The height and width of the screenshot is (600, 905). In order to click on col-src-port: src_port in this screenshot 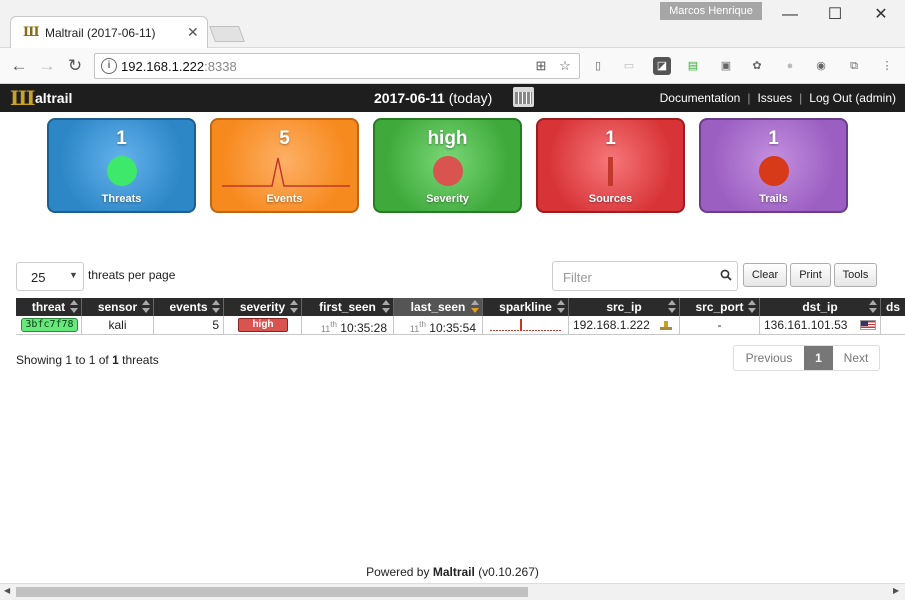, I will do `click(720, 307)`.